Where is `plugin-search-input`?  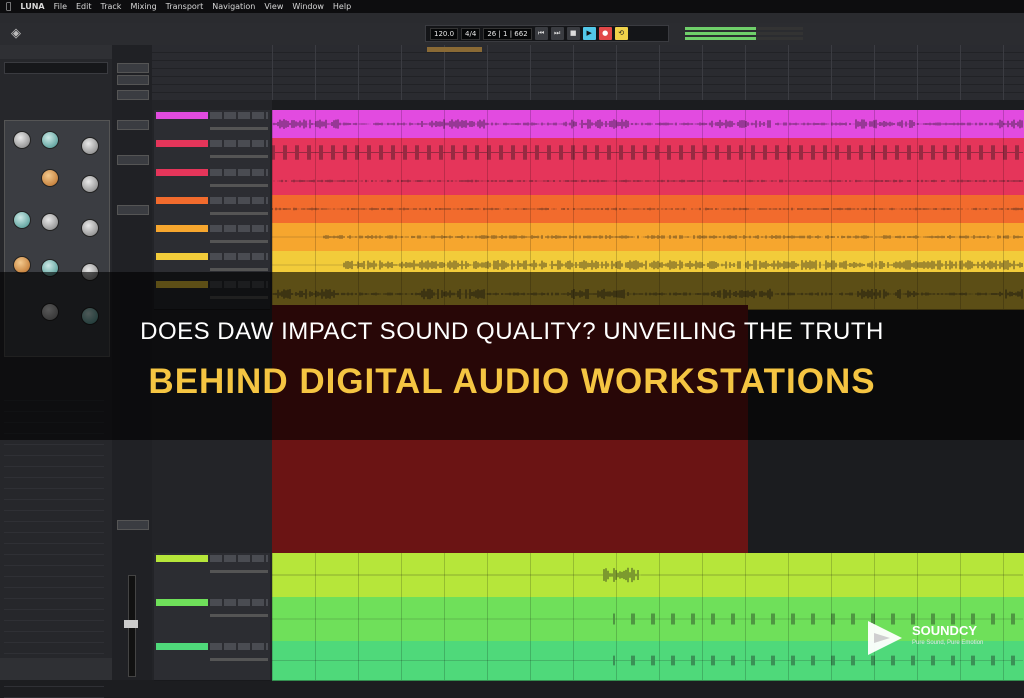
plugin-search-input is located at coordinates (56, 68).